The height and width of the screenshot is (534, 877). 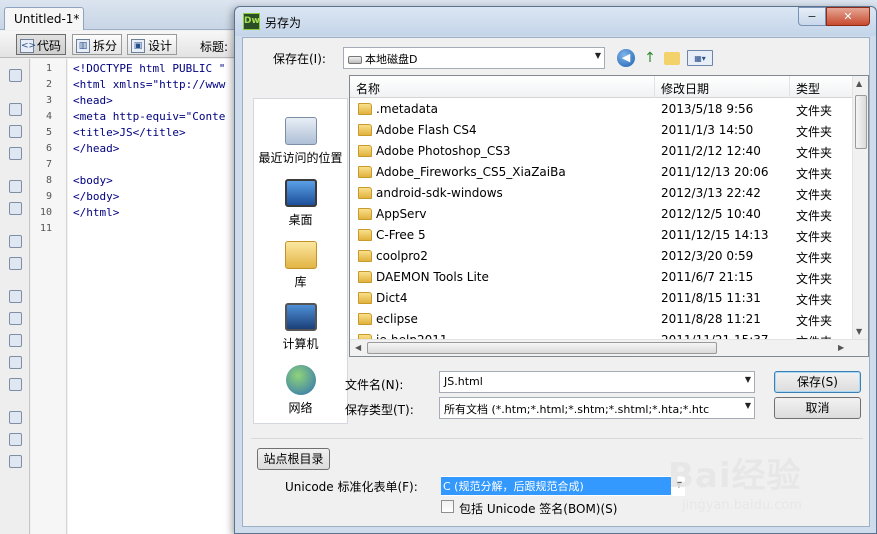 What do you see at coordinates (15, 384) in the screenshot?
I see `move-css-icon` at bounding box center [15, 384].